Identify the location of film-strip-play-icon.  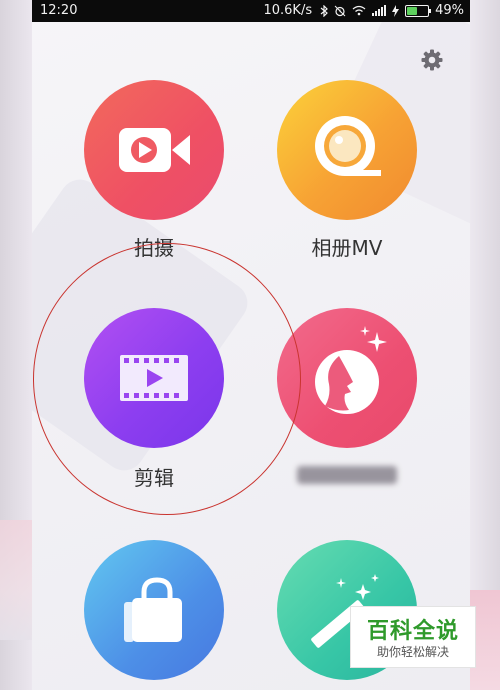
(154, 378).